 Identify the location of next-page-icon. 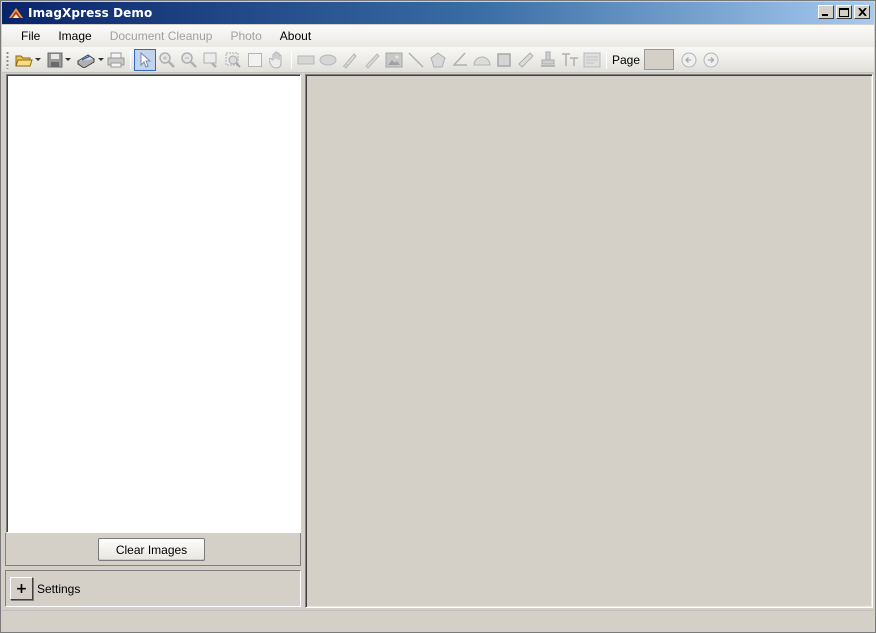
(711, 59).